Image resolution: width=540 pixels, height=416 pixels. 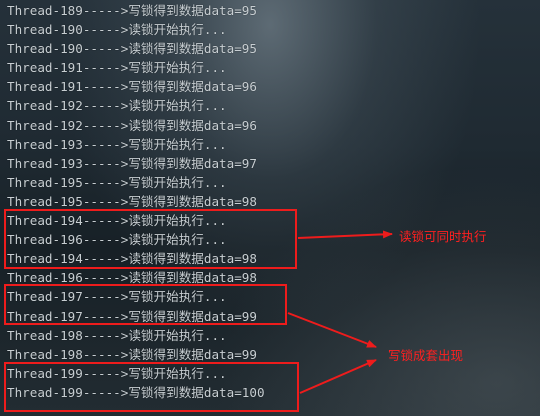 What do you see at coordinates (443, 236) in the screenshot?
I see `read-lock-note: 读锁可同时执行` at bounding box center [443, 236].